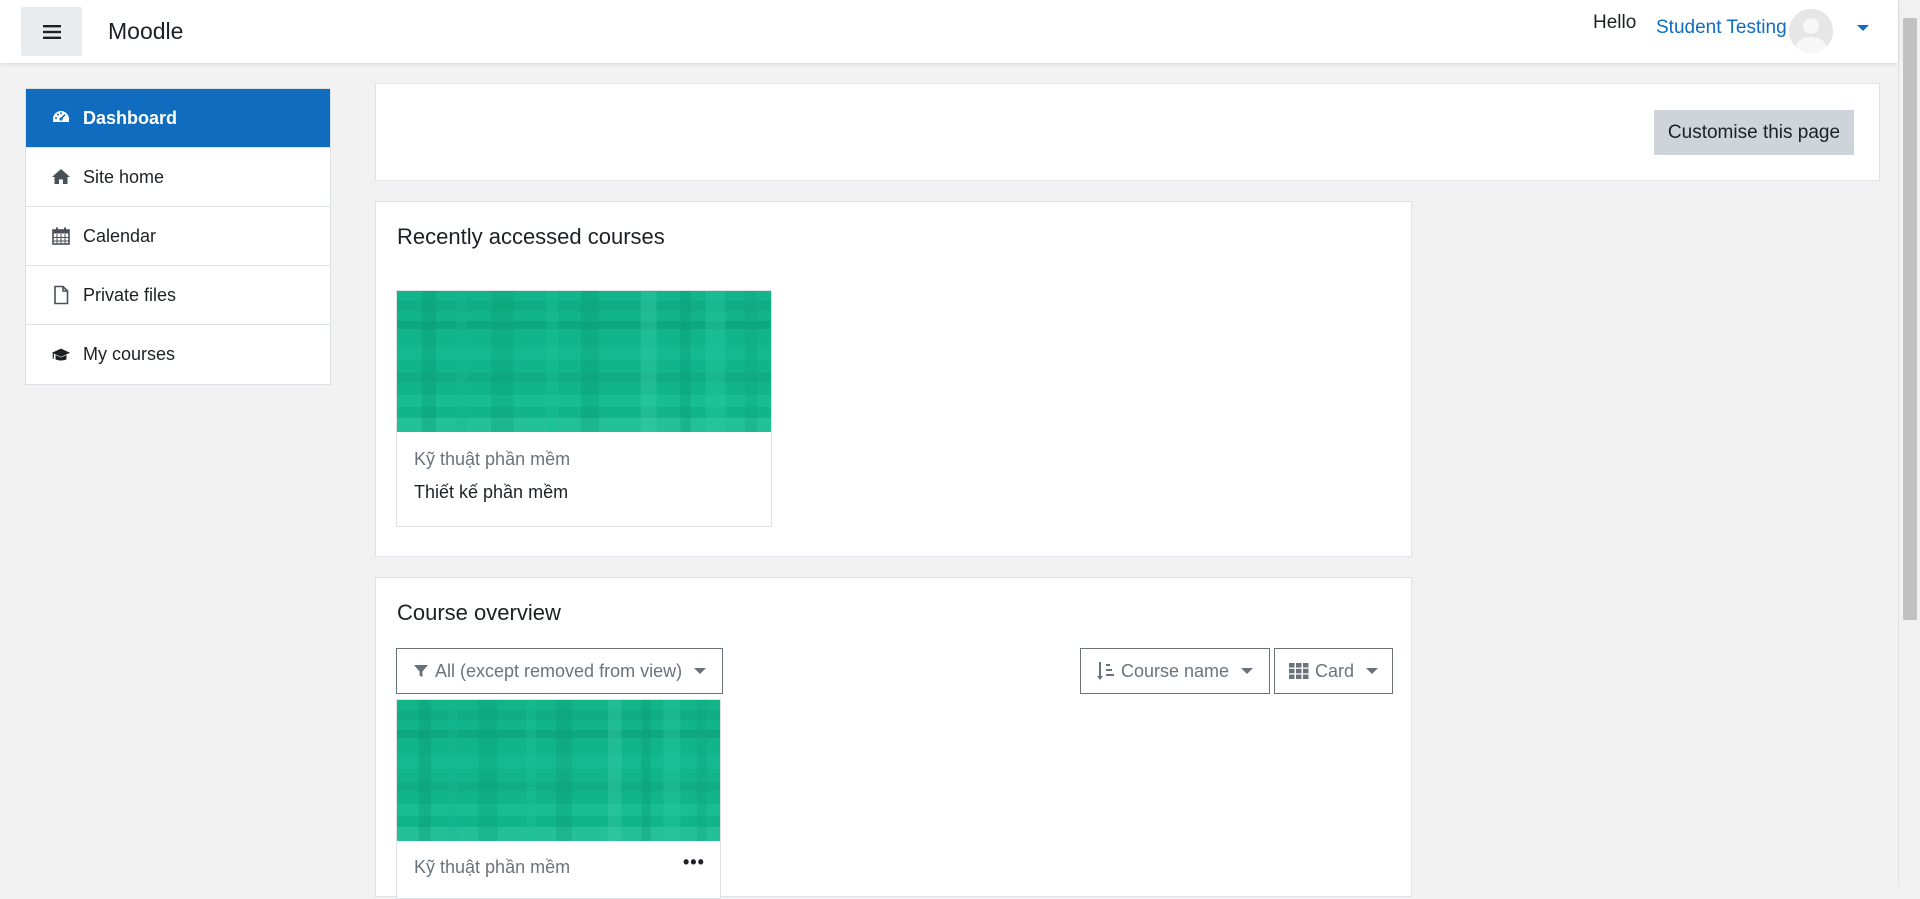 The width and height of the screenshot is (1920, 899). What do you see at coordinates (1754, 132) in the screenshot?
I see `customise-page-button: Customise this page` at bounding box center [1754, 132].